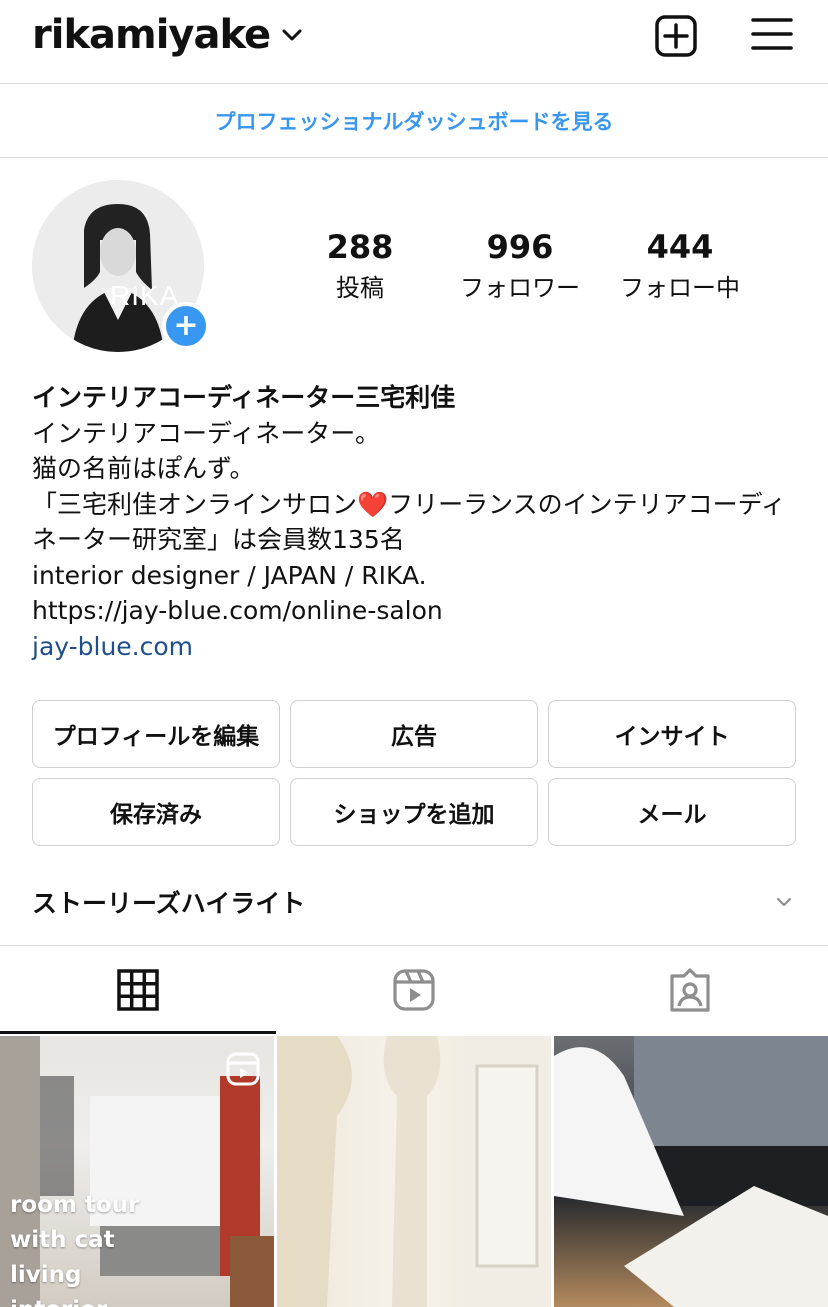  Describe the element at coordinates (244, 397) in the screenshot. I see `display-name: インテリアコーディネーター三宅利佳` at that location.